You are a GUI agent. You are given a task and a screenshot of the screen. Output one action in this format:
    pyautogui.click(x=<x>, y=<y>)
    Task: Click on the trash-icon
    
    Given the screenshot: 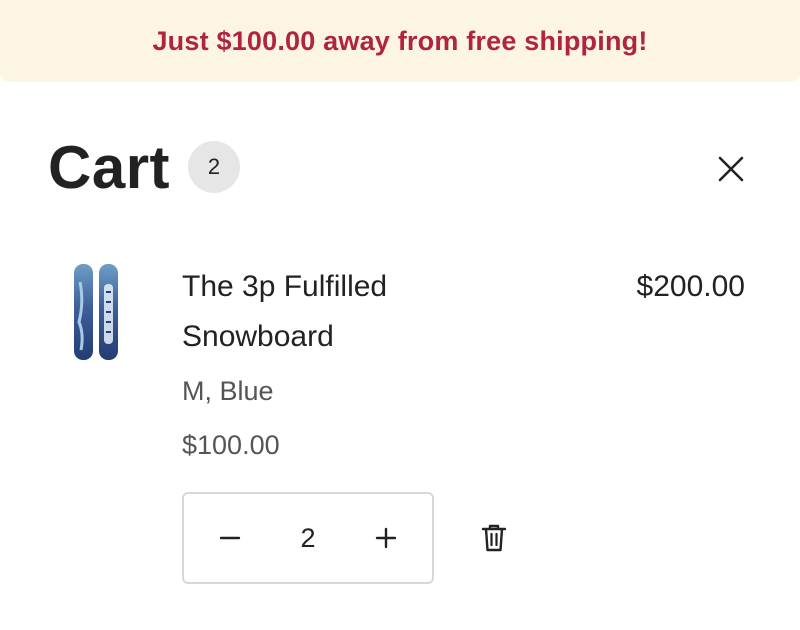 What is the action you would take?
    pyautogui.click(x=494, y=538)
    